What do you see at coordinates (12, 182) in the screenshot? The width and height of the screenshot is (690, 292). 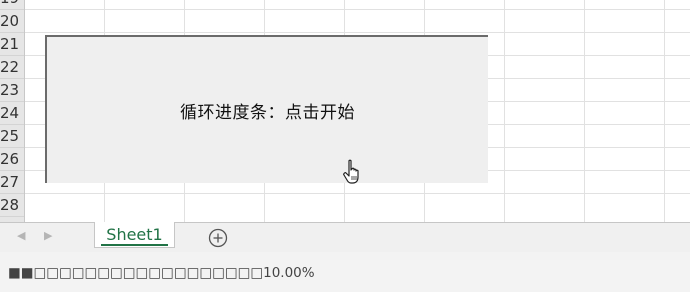 I see `row-number: 27` at bounding box center [12, 182].